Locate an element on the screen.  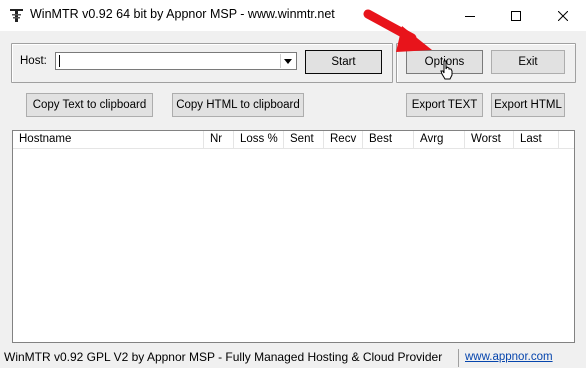
column-avrg: Avrg is located at coordinates (439, 139).